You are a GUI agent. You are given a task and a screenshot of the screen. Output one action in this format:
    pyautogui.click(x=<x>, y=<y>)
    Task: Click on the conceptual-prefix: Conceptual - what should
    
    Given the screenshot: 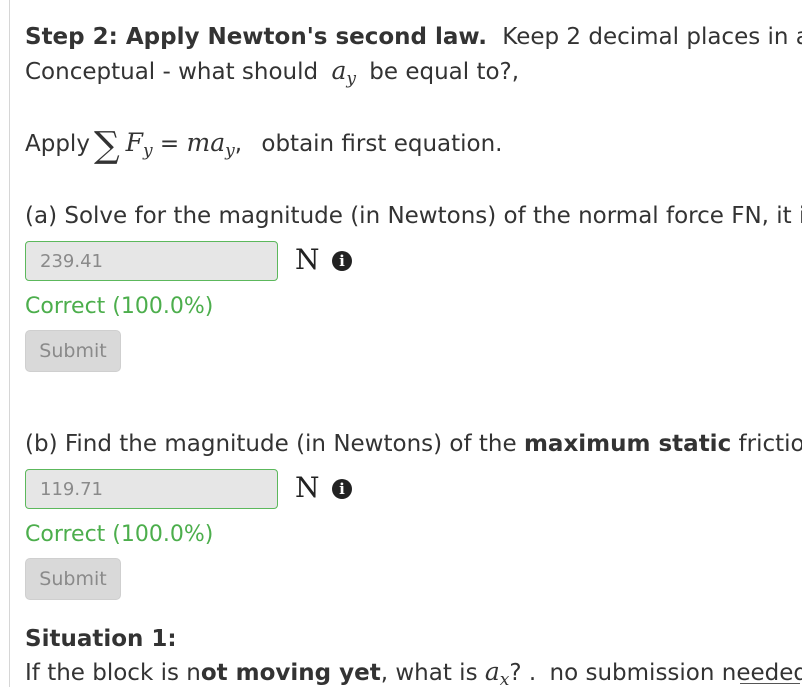 What is the action you would take?
    pyautogui.click(x=172, y=72)
    